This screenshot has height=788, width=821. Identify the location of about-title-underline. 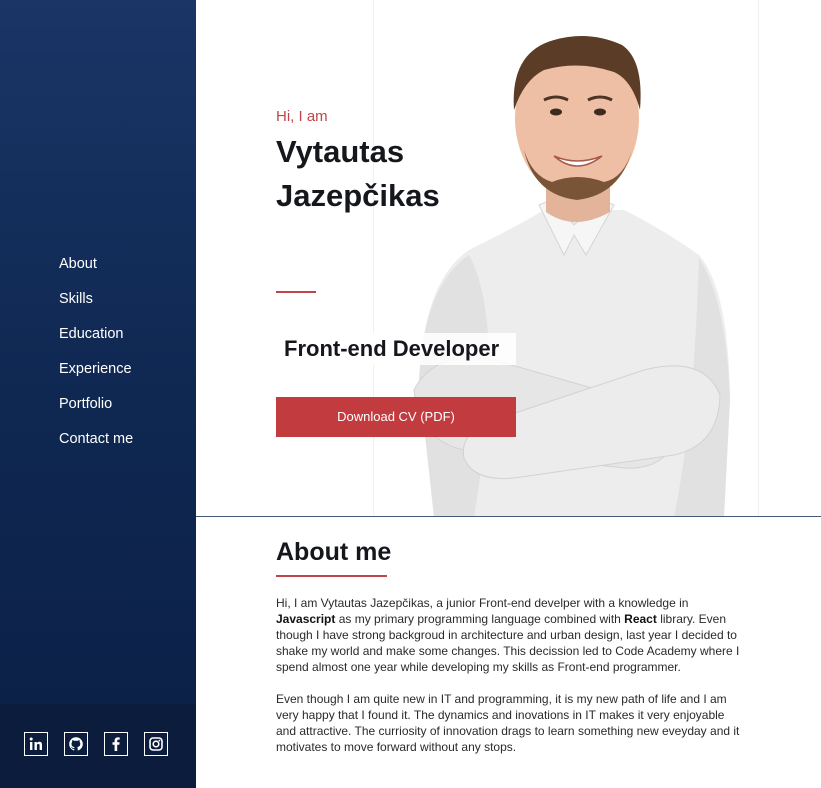
(331, 576).